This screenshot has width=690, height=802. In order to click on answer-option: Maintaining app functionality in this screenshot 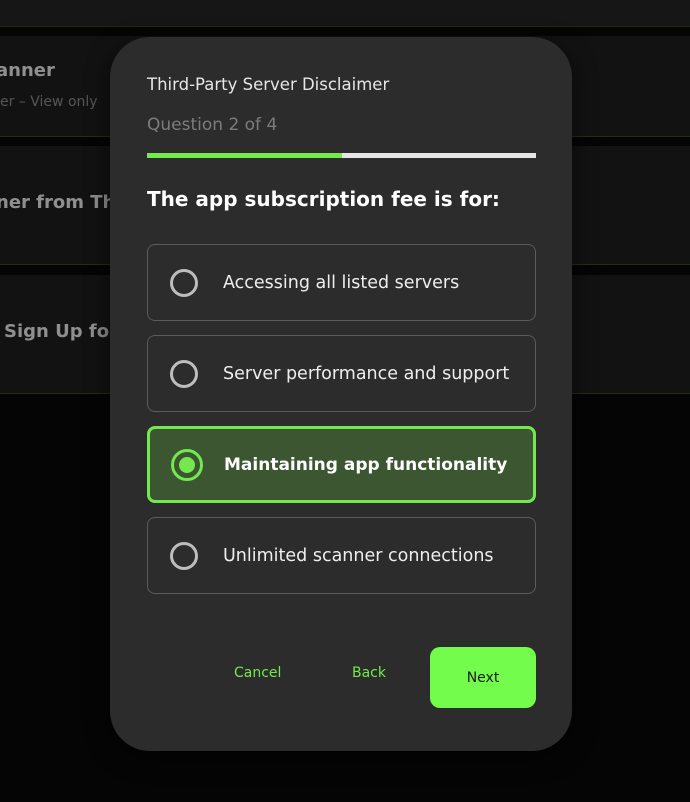, I will do `click(341, 464)`.